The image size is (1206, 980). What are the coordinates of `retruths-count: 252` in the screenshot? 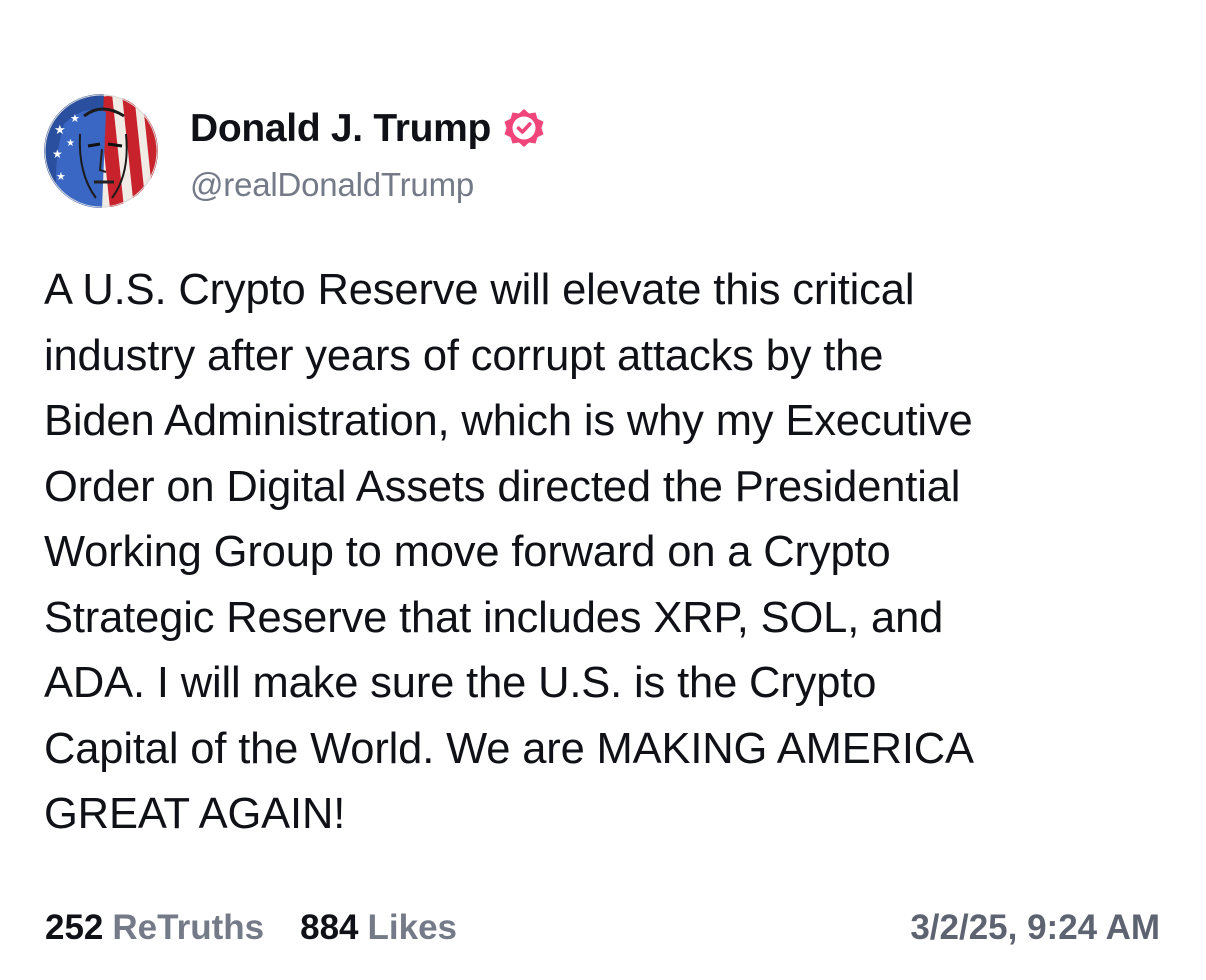 It's located at (74, 927).